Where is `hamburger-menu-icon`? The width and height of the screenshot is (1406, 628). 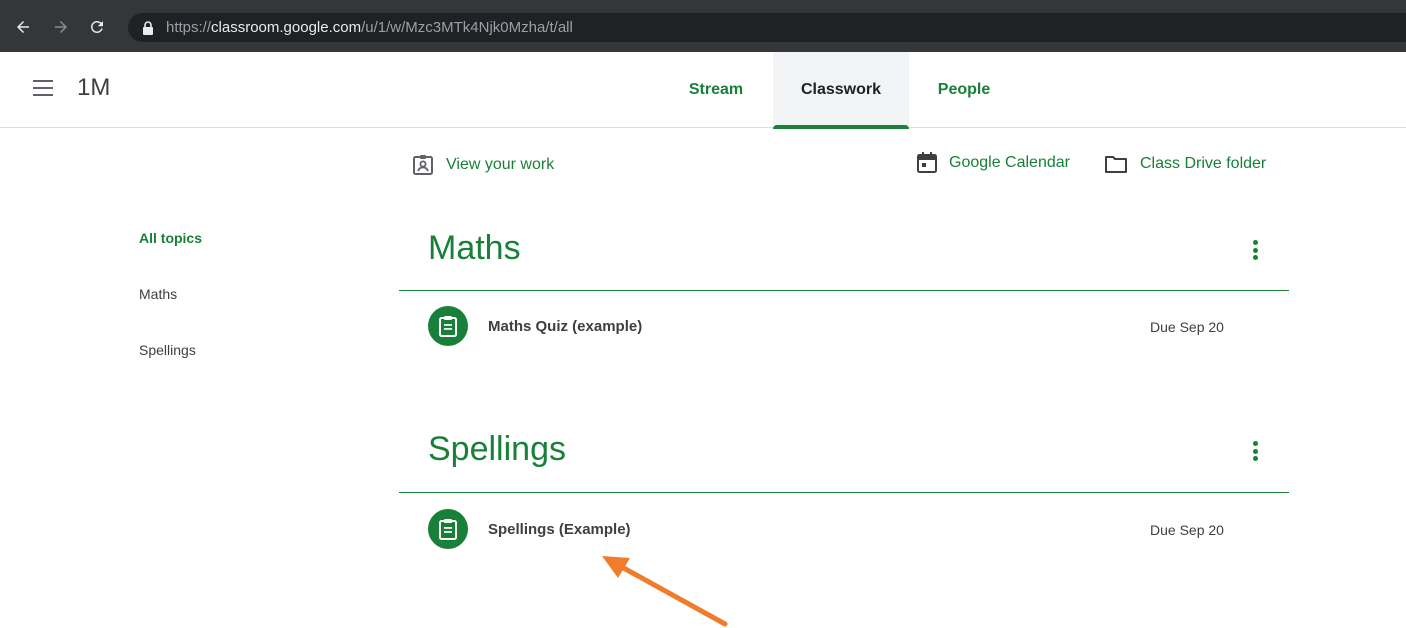
hamburger-menu-icon is located at coordinates (44, 88).